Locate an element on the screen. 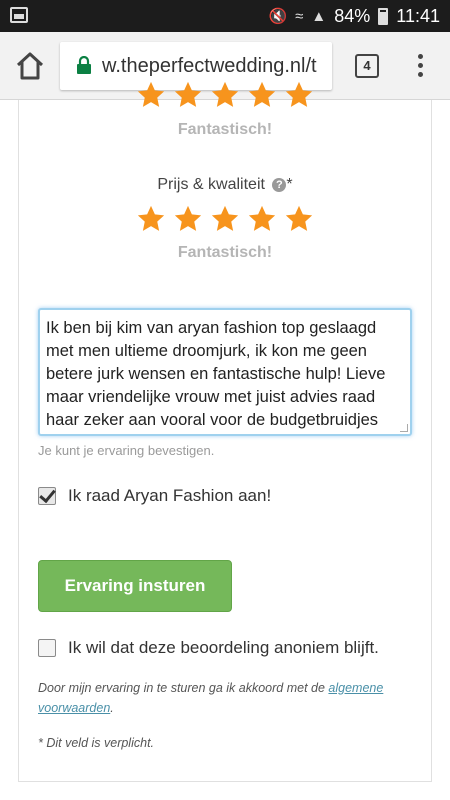  recommend-checkbox is located at coordinates (47, 496).